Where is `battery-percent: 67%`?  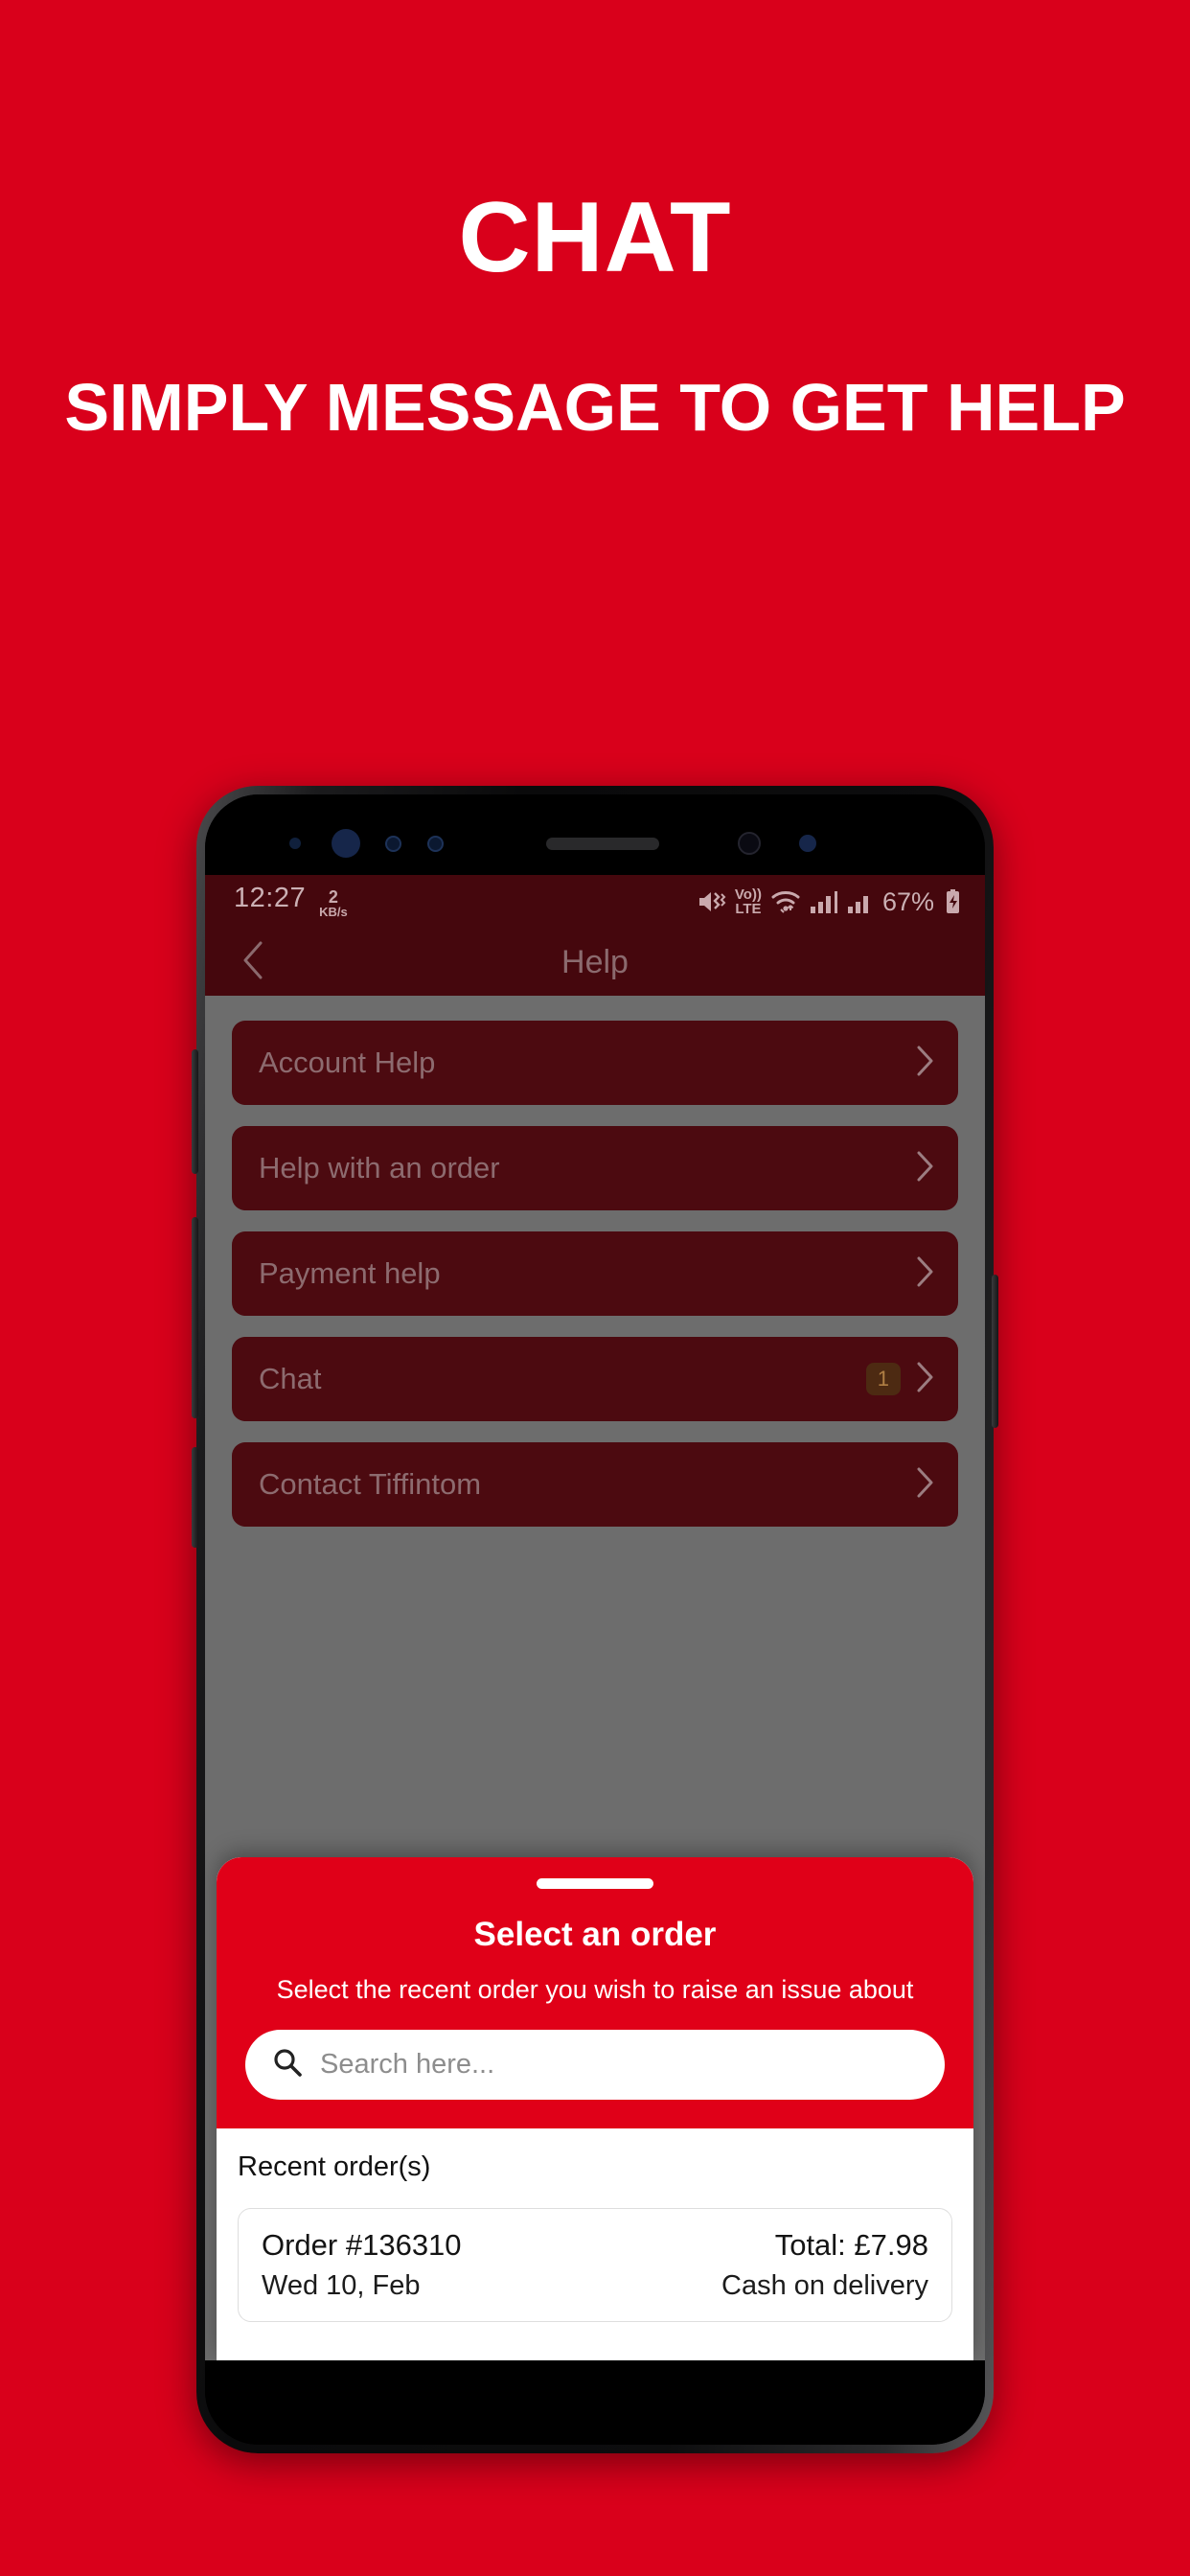 battery-percent: 67% is located at coordinates (907, 901).